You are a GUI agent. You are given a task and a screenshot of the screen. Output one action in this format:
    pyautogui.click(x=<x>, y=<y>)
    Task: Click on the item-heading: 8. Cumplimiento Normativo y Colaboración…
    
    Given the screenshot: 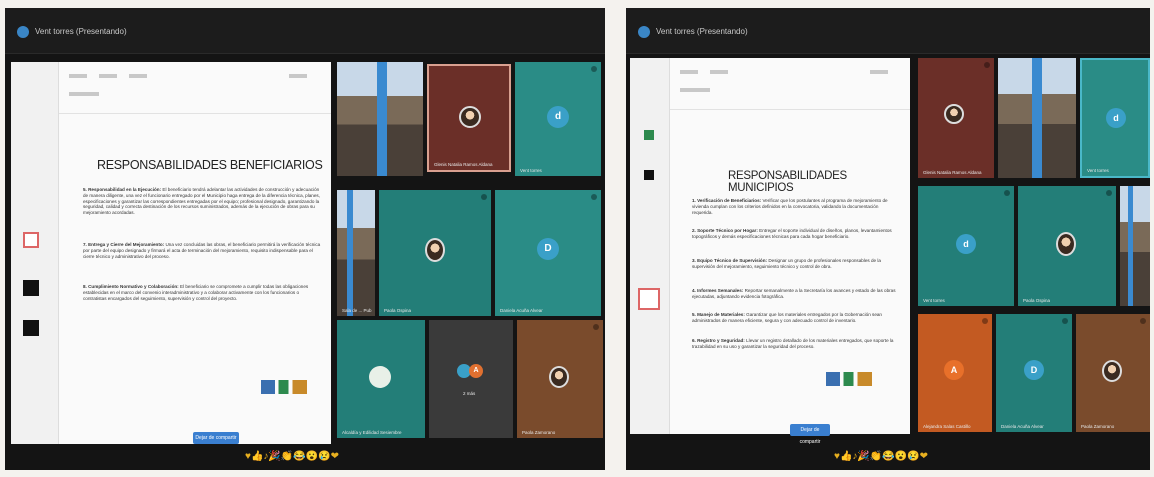 What is the action you would take?
    pyautogui.click(x=131, y=286)
    